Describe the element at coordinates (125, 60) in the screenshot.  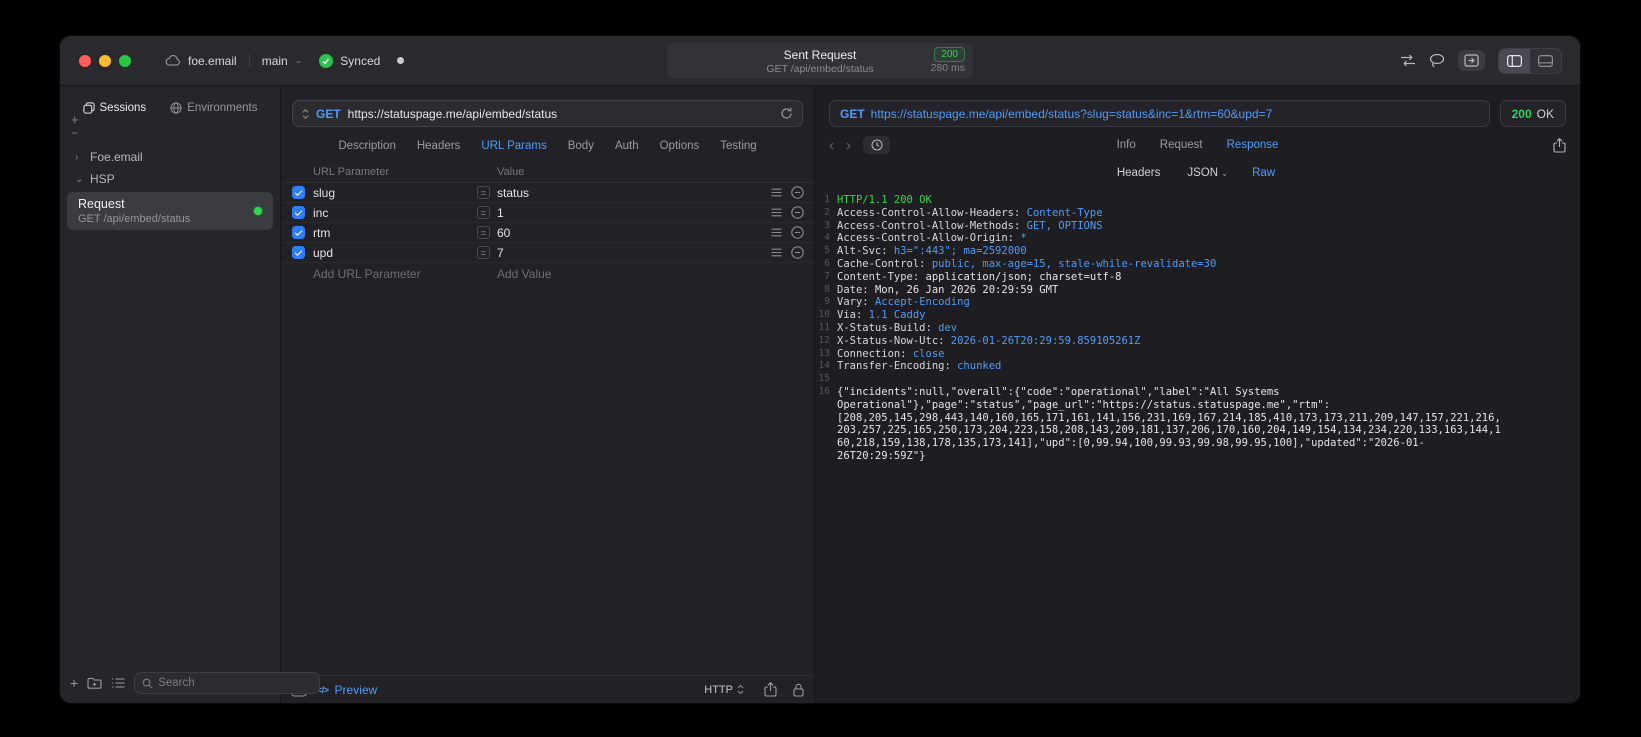
I see `zoom-window-button` at that location.